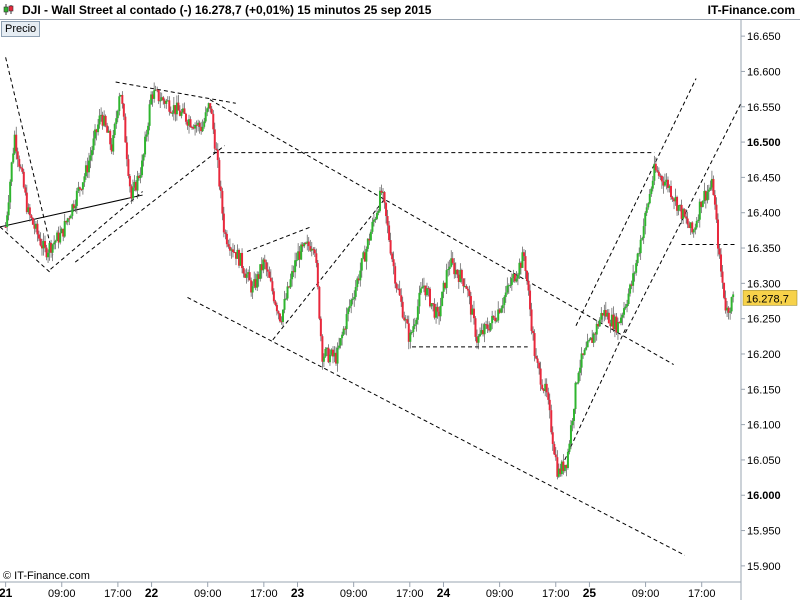 This screenshot has width=800, height=600. Describe the element at coordinates (770, 298) in the screenshot. I see `last-price-tag: 16.278,7` at that location.